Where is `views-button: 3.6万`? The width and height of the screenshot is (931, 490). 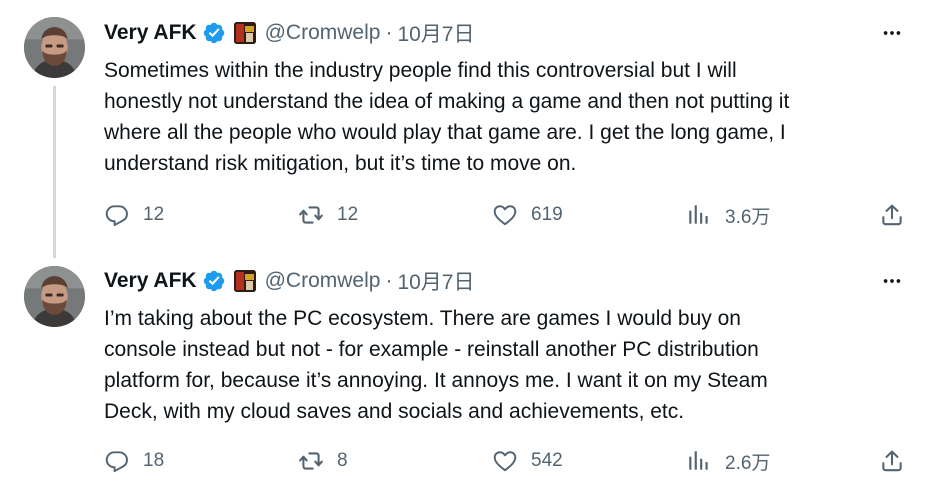 views-button: 3.6万 is located at coordinates (728, 215).